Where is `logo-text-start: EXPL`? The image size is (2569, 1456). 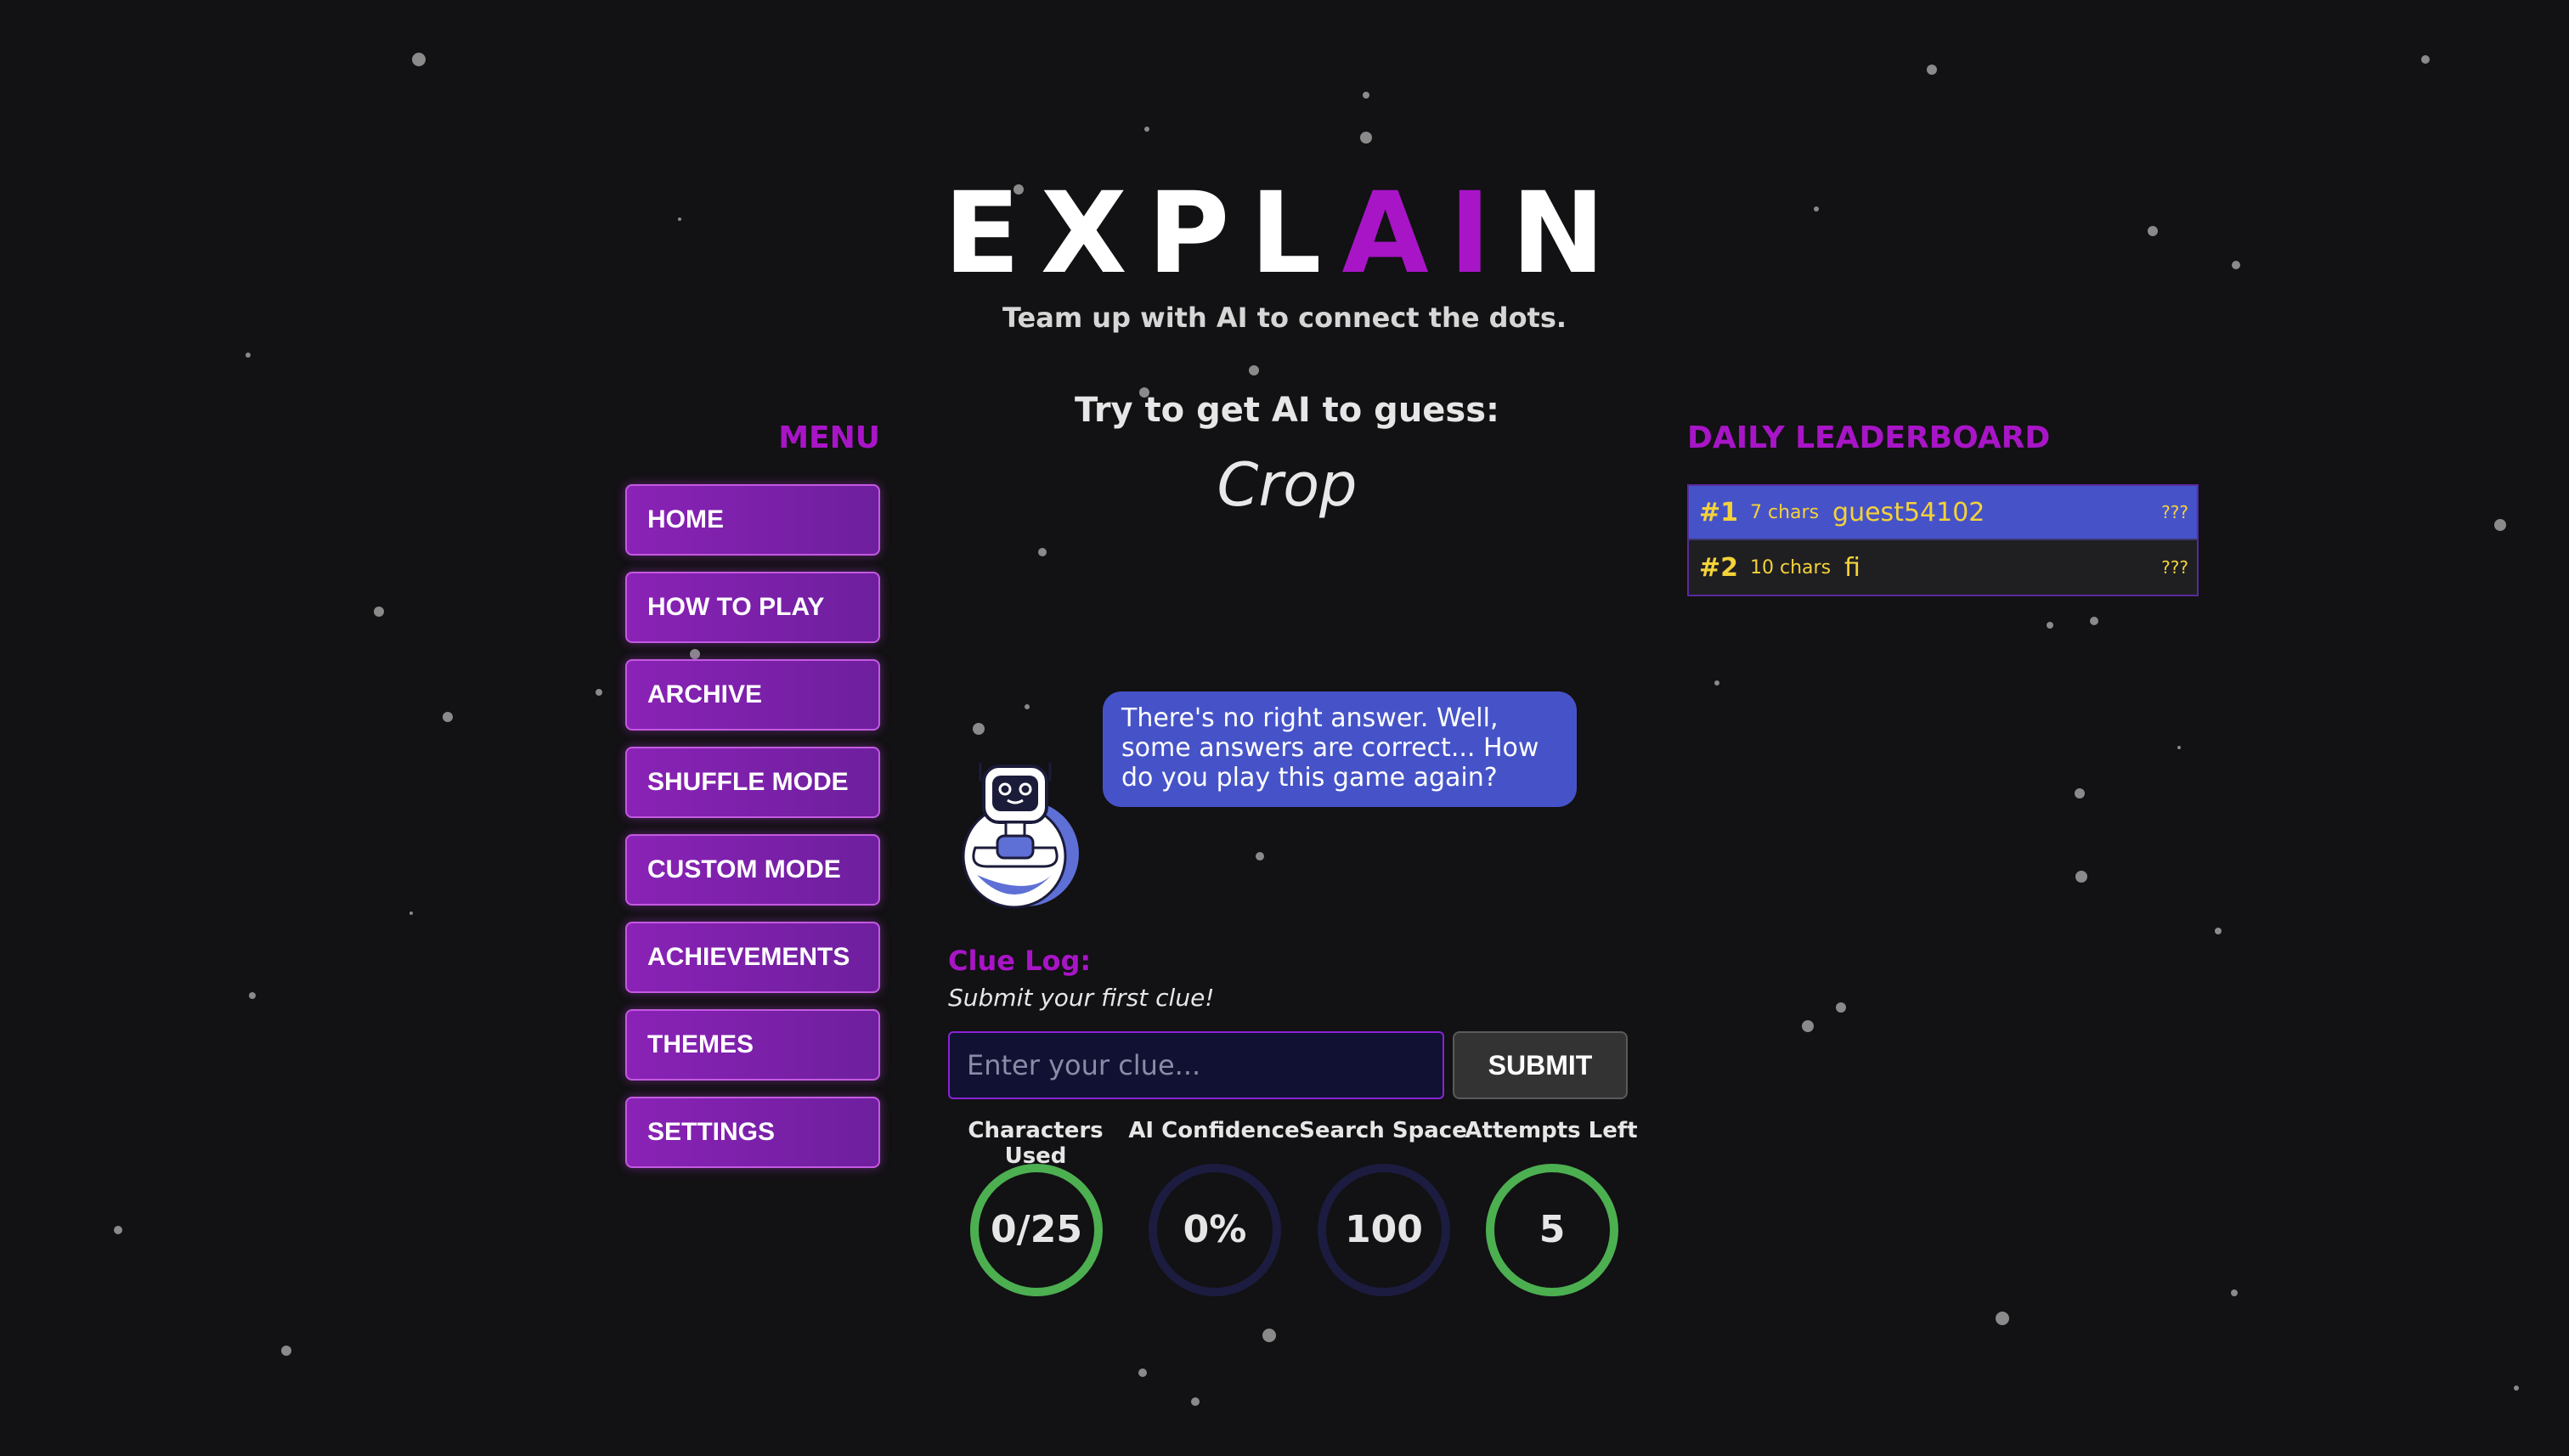
logo-text-start: EXPL is located at coordinates (1143, 233).